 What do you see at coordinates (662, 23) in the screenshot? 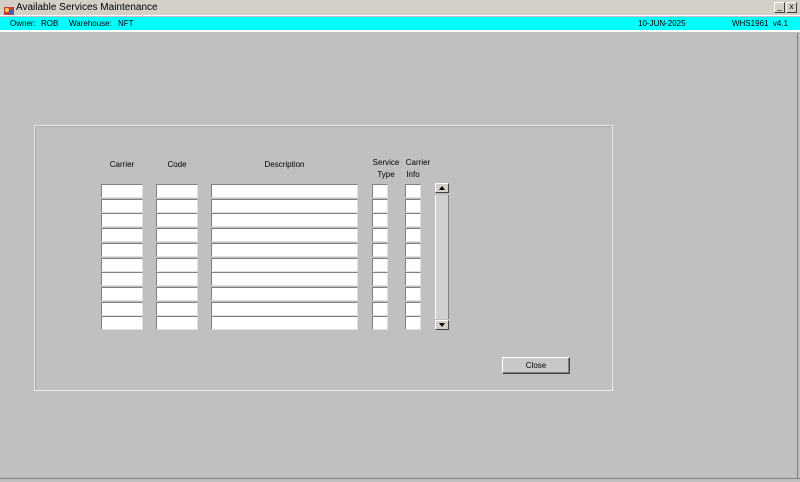
I see `date-display: 10-JUN-2025` at bounding box center [662, 23].